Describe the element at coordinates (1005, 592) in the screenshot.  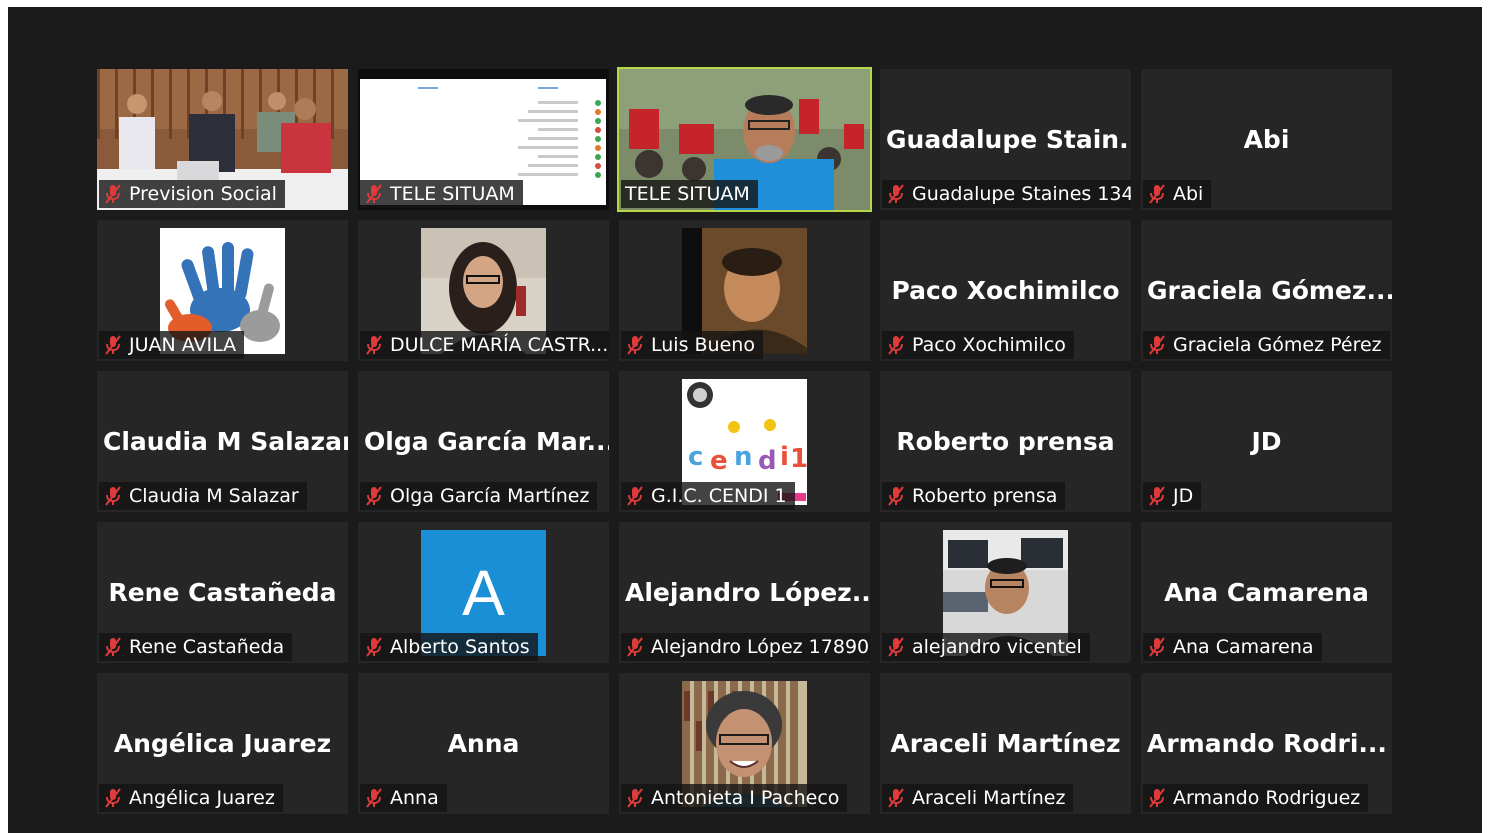
I see `participant-tile: alejandro vicentel` at that location.